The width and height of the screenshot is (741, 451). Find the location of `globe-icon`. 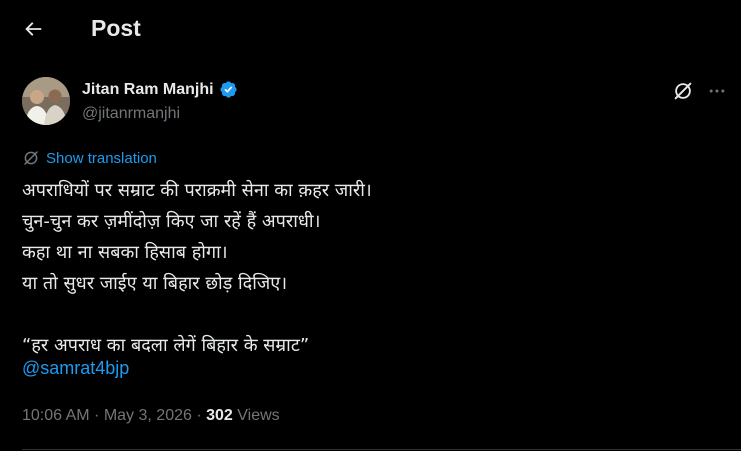

globe-icon is located at coordinates (31, 158).